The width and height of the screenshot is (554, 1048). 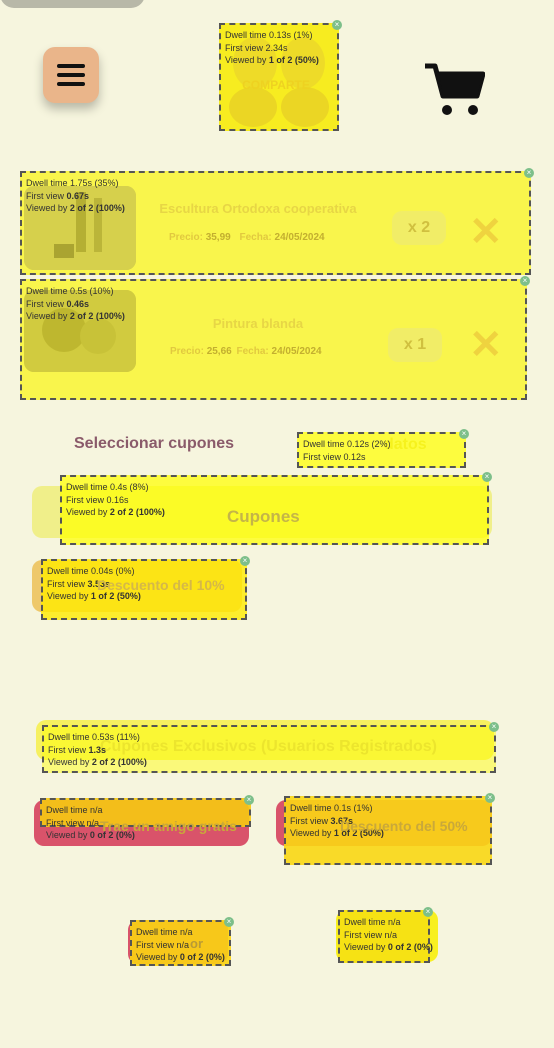 I want to click on heatmap-data-tab: Dwell time 0.12s (2%) First view 0.12s ×, so click(x=383, y=448).